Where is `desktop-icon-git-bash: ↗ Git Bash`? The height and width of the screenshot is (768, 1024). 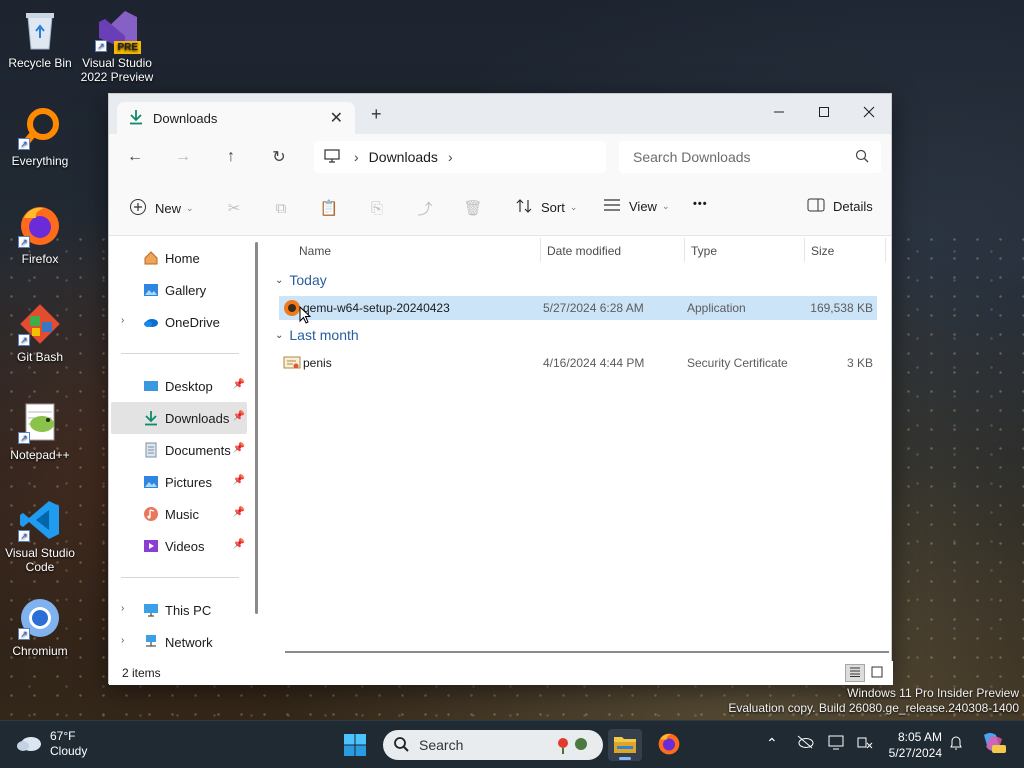 desktop-icon-git-bash: ↗ Git Bash is located at coordinates (40, 333).